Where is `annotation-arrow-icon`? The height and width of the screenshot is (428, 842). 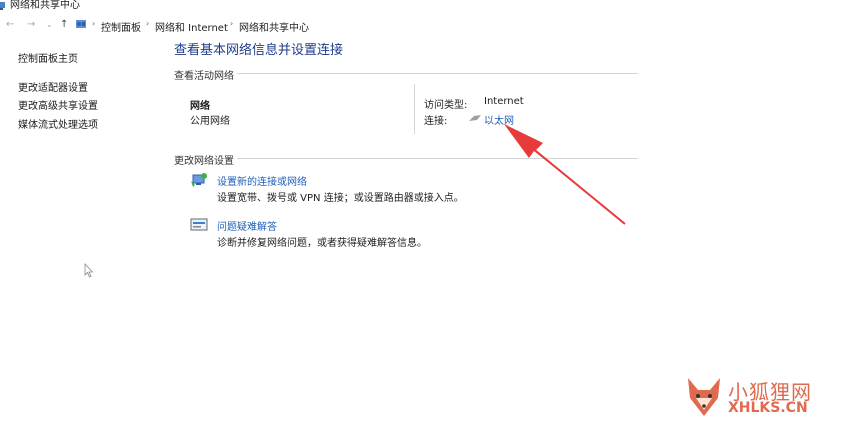 annotation-arrow-icon is located at coordinates (565, 174).